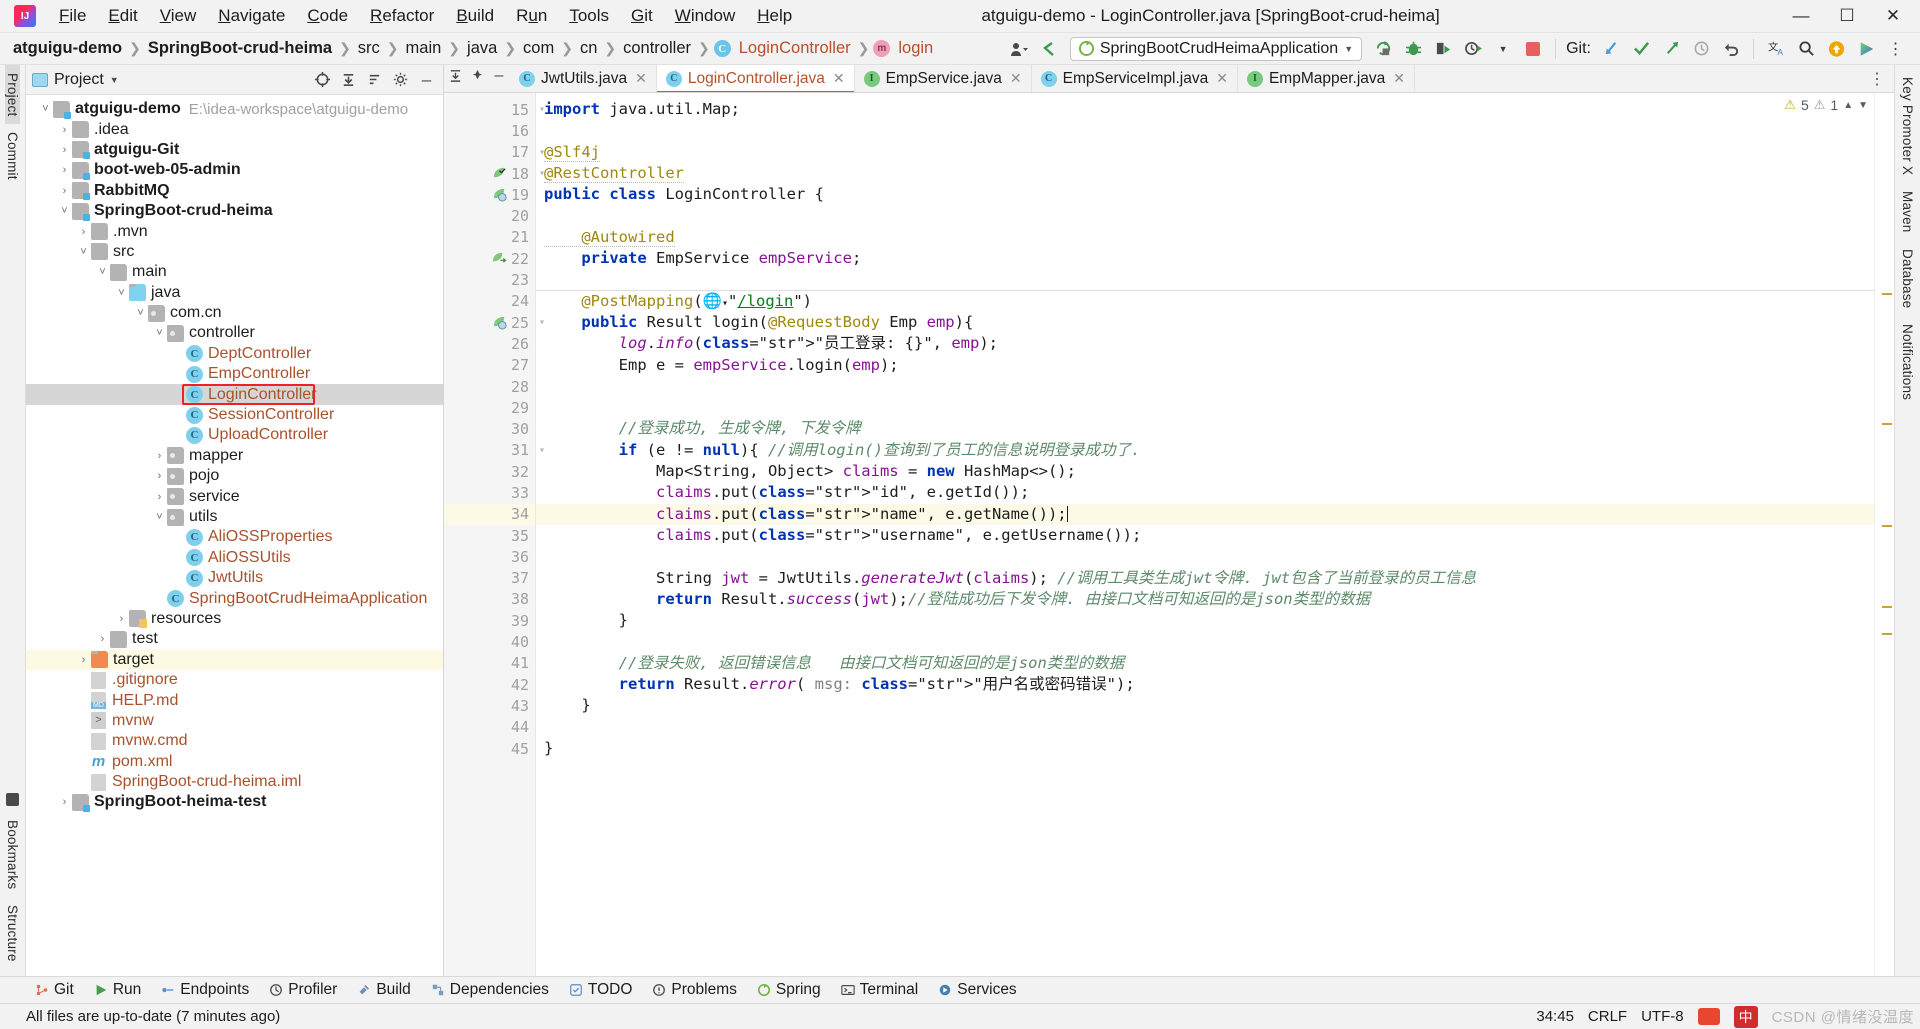 This screenshot has height=1029, width=1920. Describe the element at coordinates (1216, 48) in the screenshot. I see `run-configuration-selector: SpringBootCrudHeimaApplication ▼` at that location.